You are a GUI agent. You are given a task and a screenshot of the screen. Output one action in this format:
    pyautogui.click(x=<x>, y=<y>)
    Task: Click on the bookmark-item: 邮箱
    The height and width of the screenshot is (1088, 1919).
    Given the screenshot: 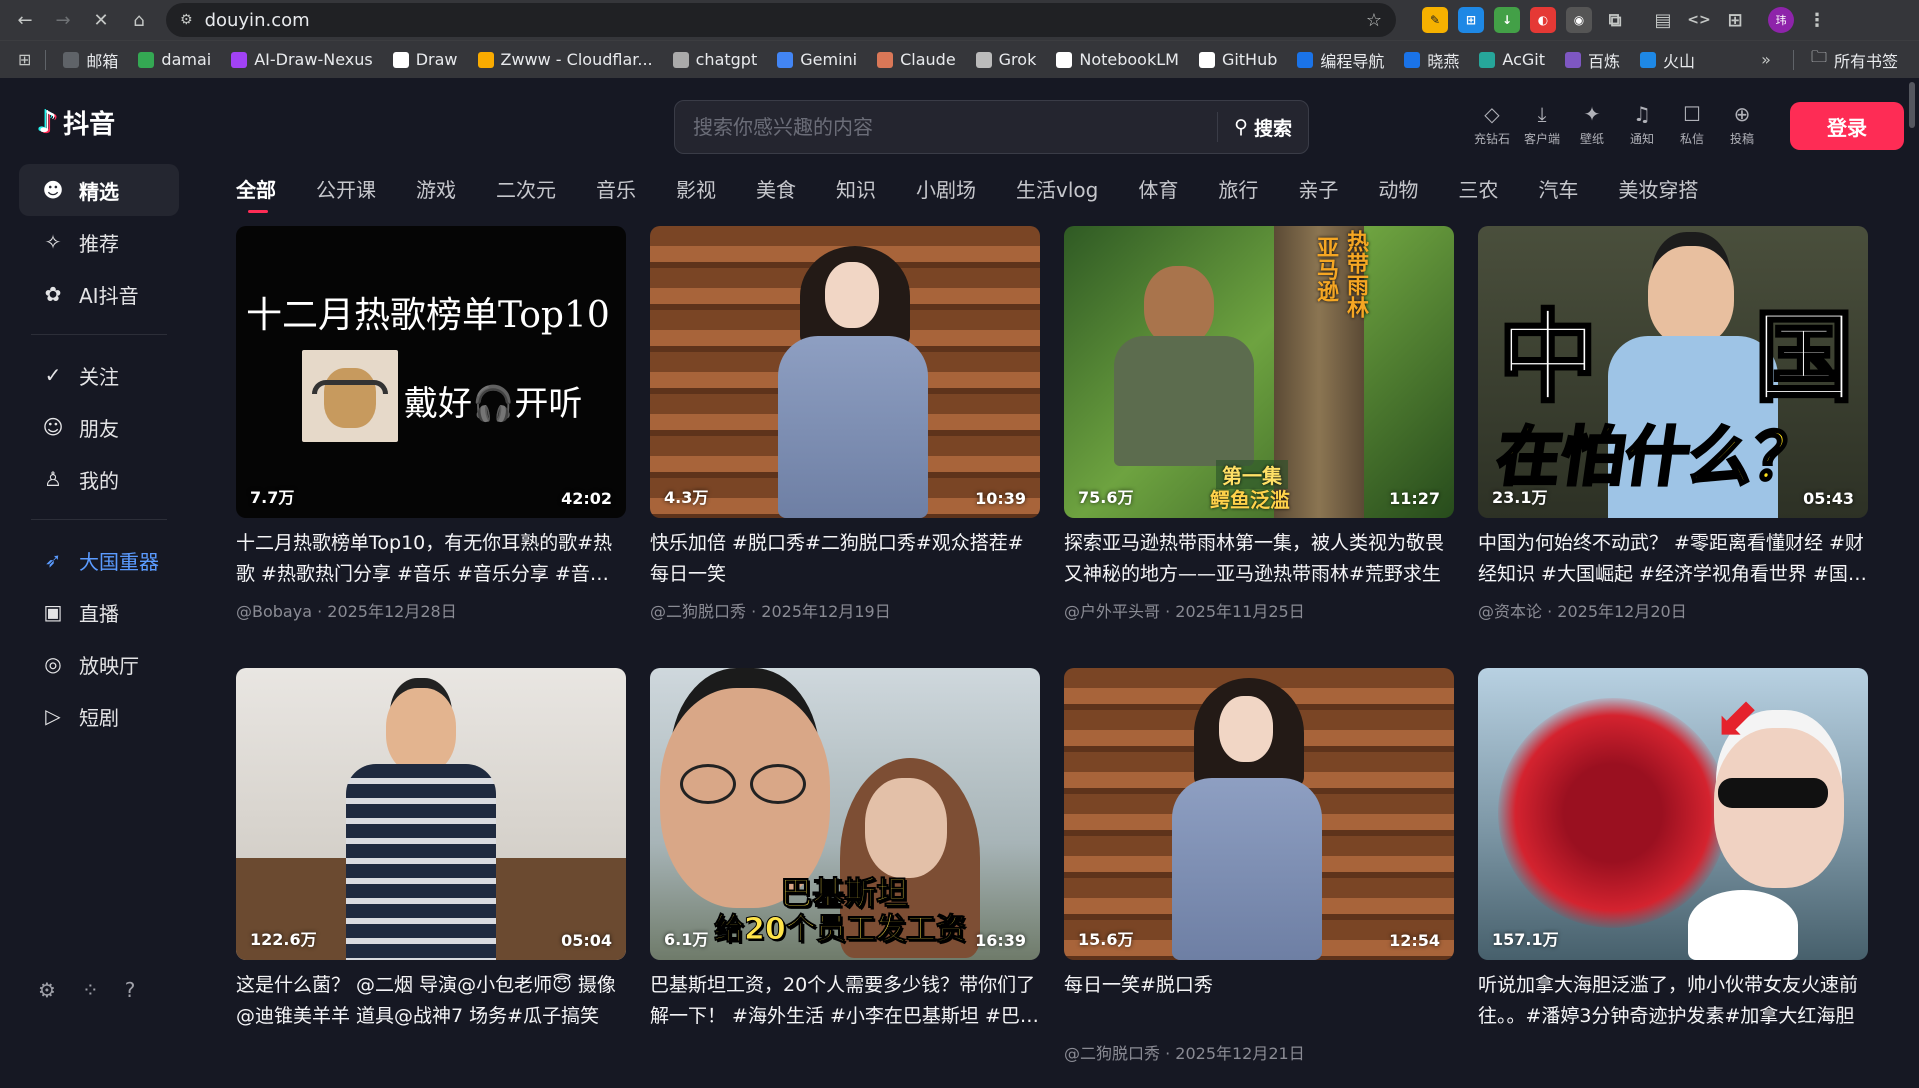 What is the action you would take?
    pyautogui.click(x=90, y=60)
    